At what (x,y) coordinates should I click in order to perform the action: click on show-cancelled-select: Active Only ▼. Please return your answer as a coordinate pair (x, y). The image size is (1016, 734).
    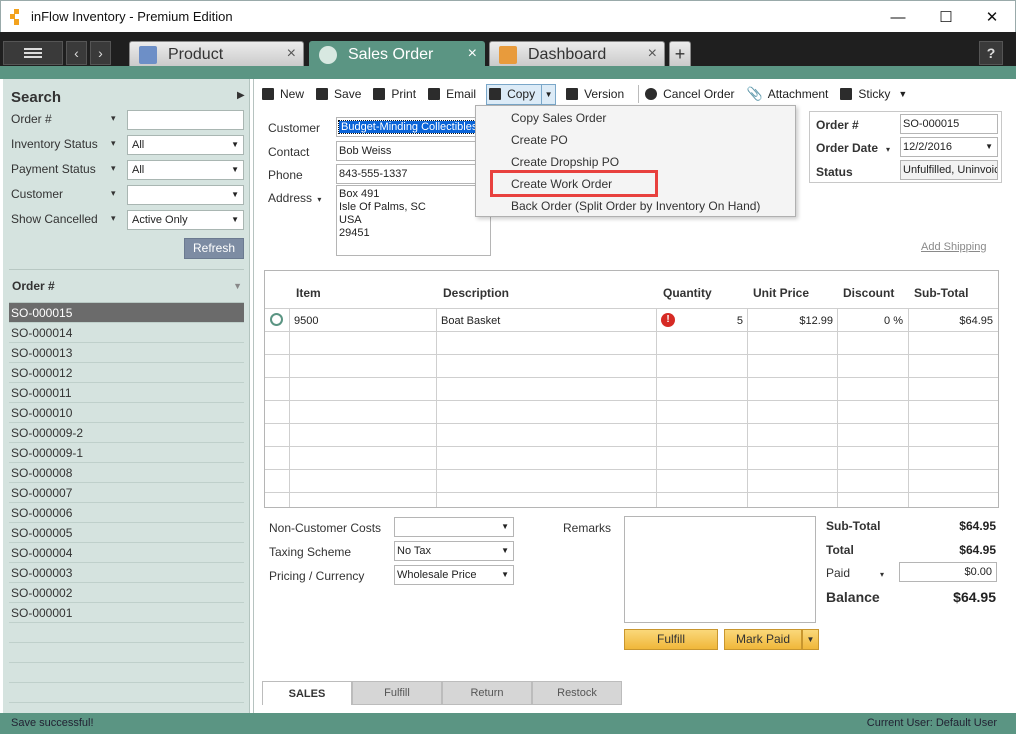
    Looking at the image, I should click on (185, 220).